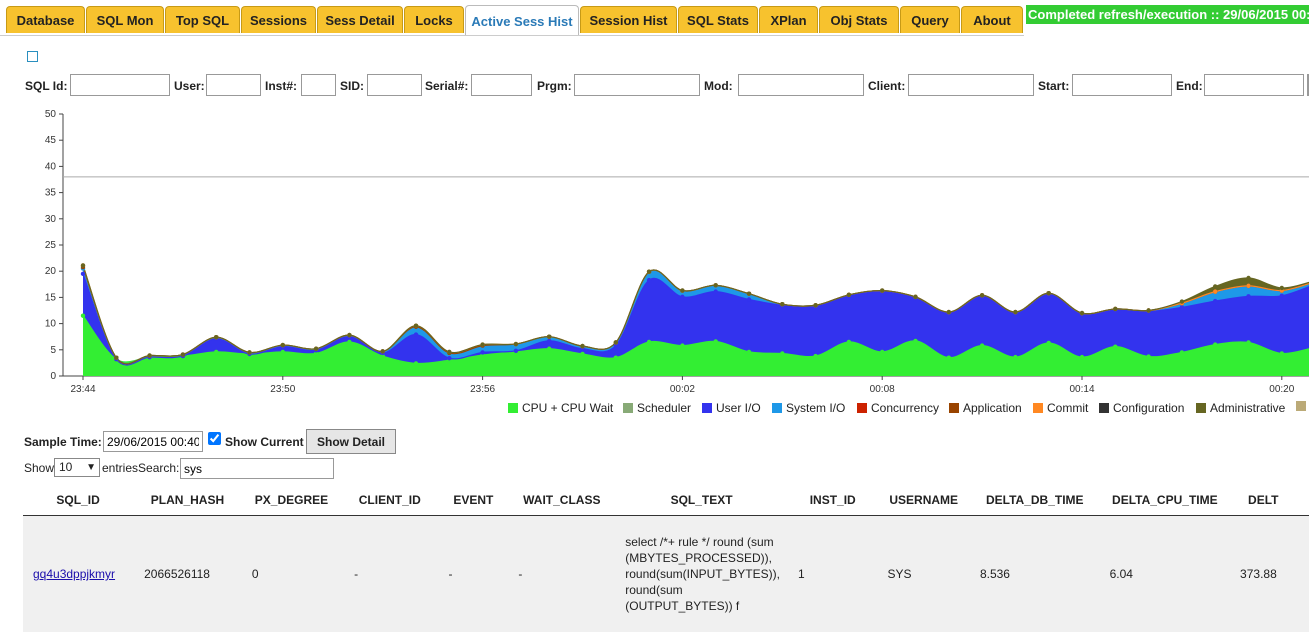 This screenshot has height=632, width=1309. What do you see at coordinates (788, 19) in the screenshot?
I see `tab-xplan: XPlan` at bounding box center [788, 19].